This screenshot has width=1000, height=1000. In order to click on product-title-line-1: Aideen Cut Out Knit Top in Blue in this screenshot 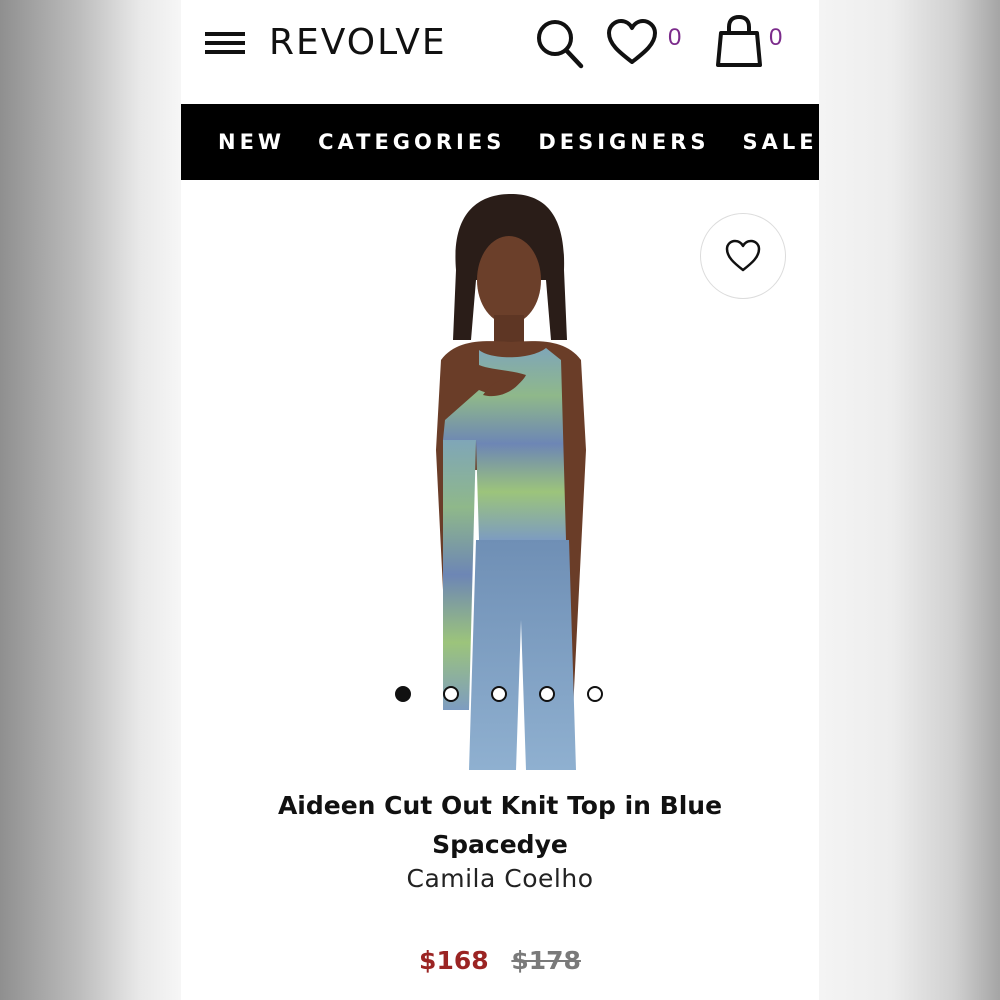, I will do `click(500, 805)`.